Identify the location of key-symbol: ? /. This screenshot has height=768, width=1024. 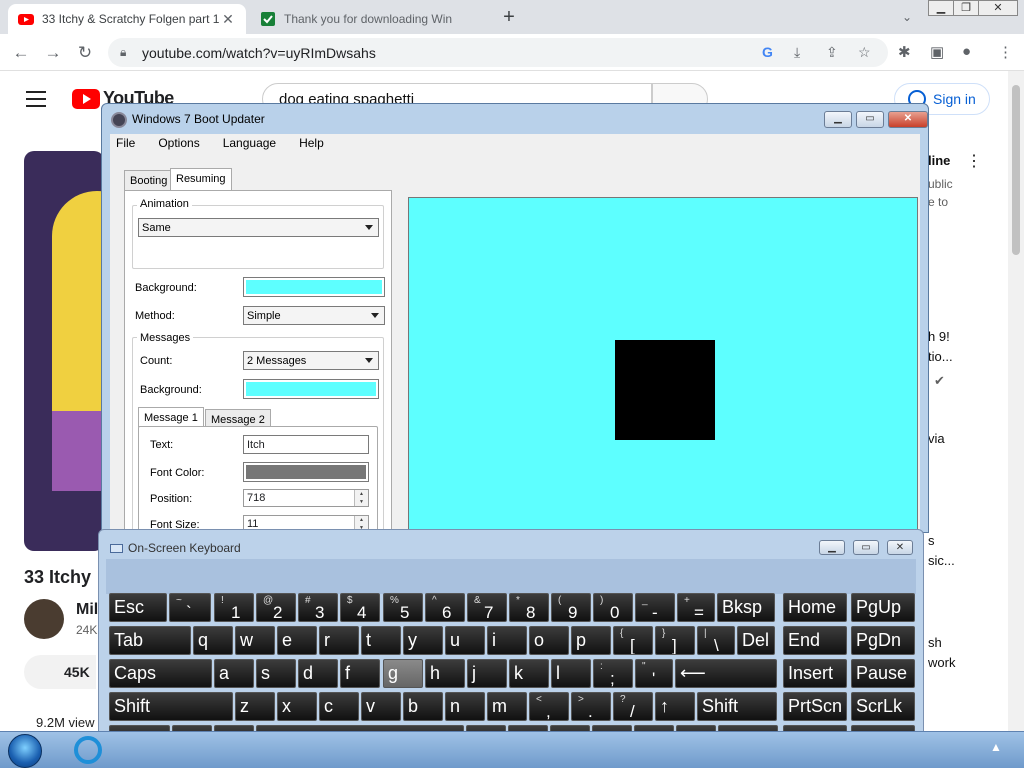
(633, 706).